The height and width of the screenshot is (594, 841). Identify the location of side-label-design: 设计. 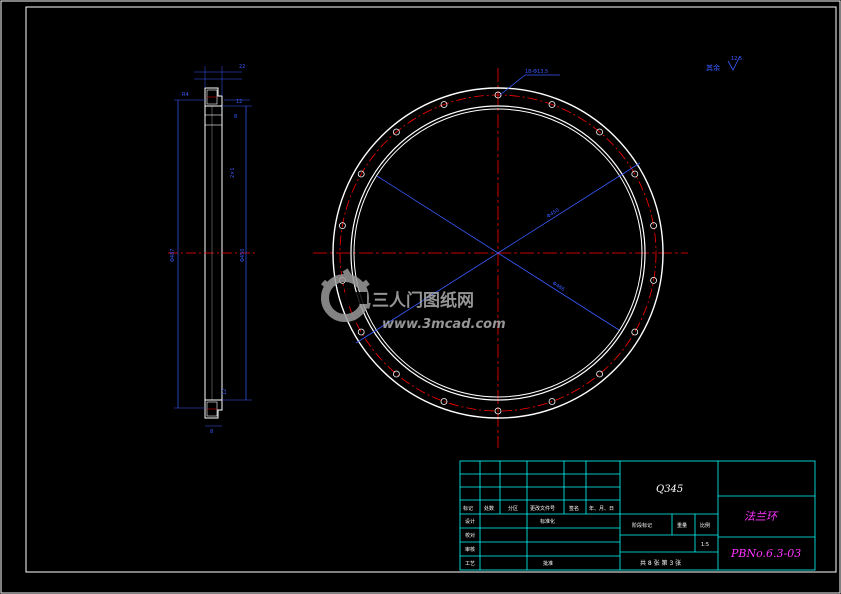
(470, 521).